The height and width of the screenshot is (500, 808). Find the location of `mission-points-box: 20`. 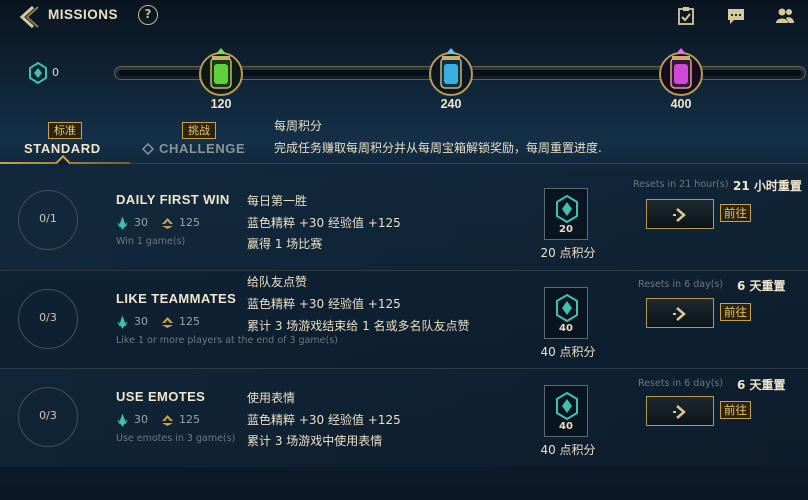

mission-points-box: 20 is located at coordinates (566, 214).